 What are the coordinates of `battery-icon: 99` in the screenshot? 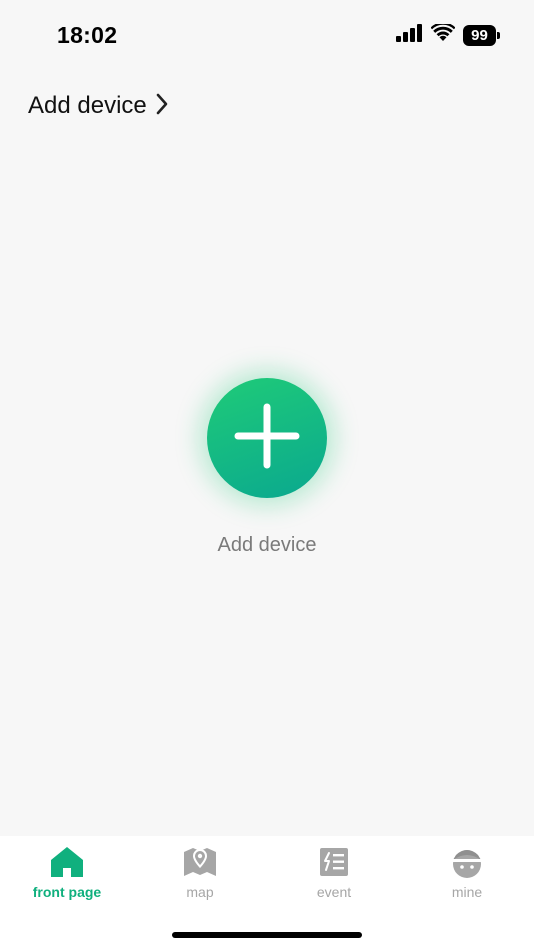 It's located at (481, 35).